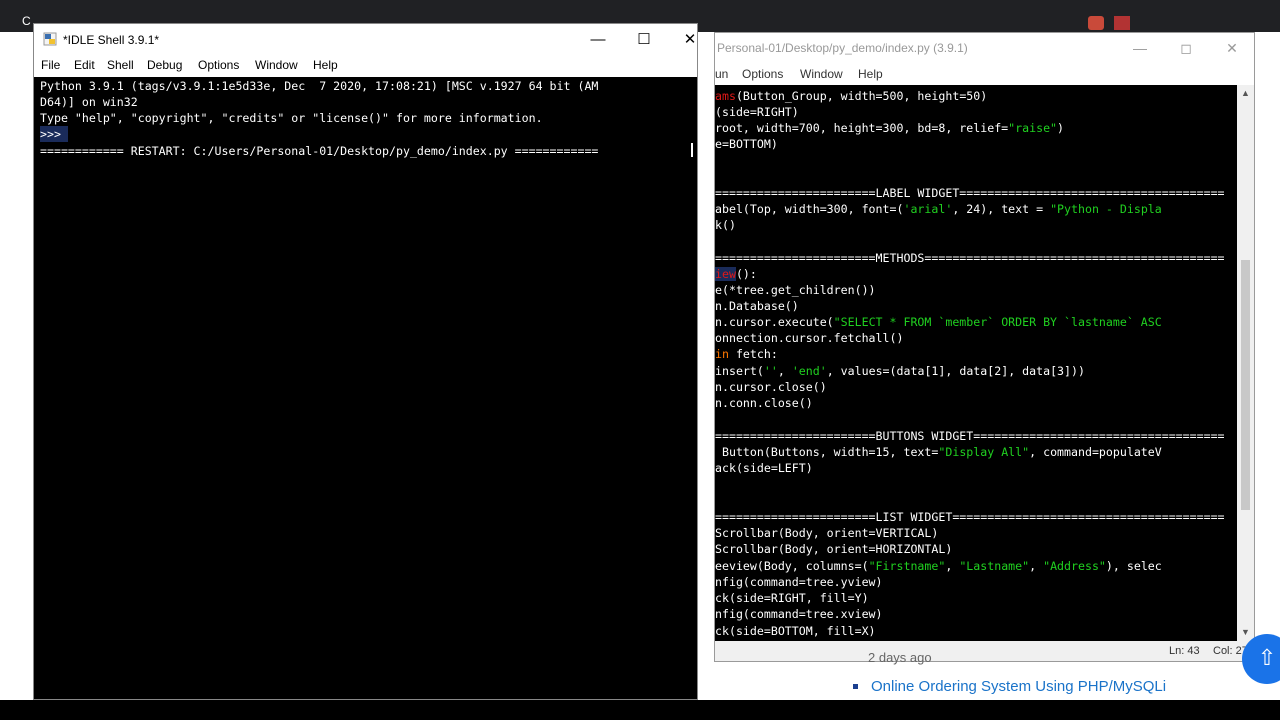 This screenshot has height=720, width=1280. Describe the element at coordinates (984, 74) in the screenshot. I see `editor-menubar: un Options Window Help` at that location.